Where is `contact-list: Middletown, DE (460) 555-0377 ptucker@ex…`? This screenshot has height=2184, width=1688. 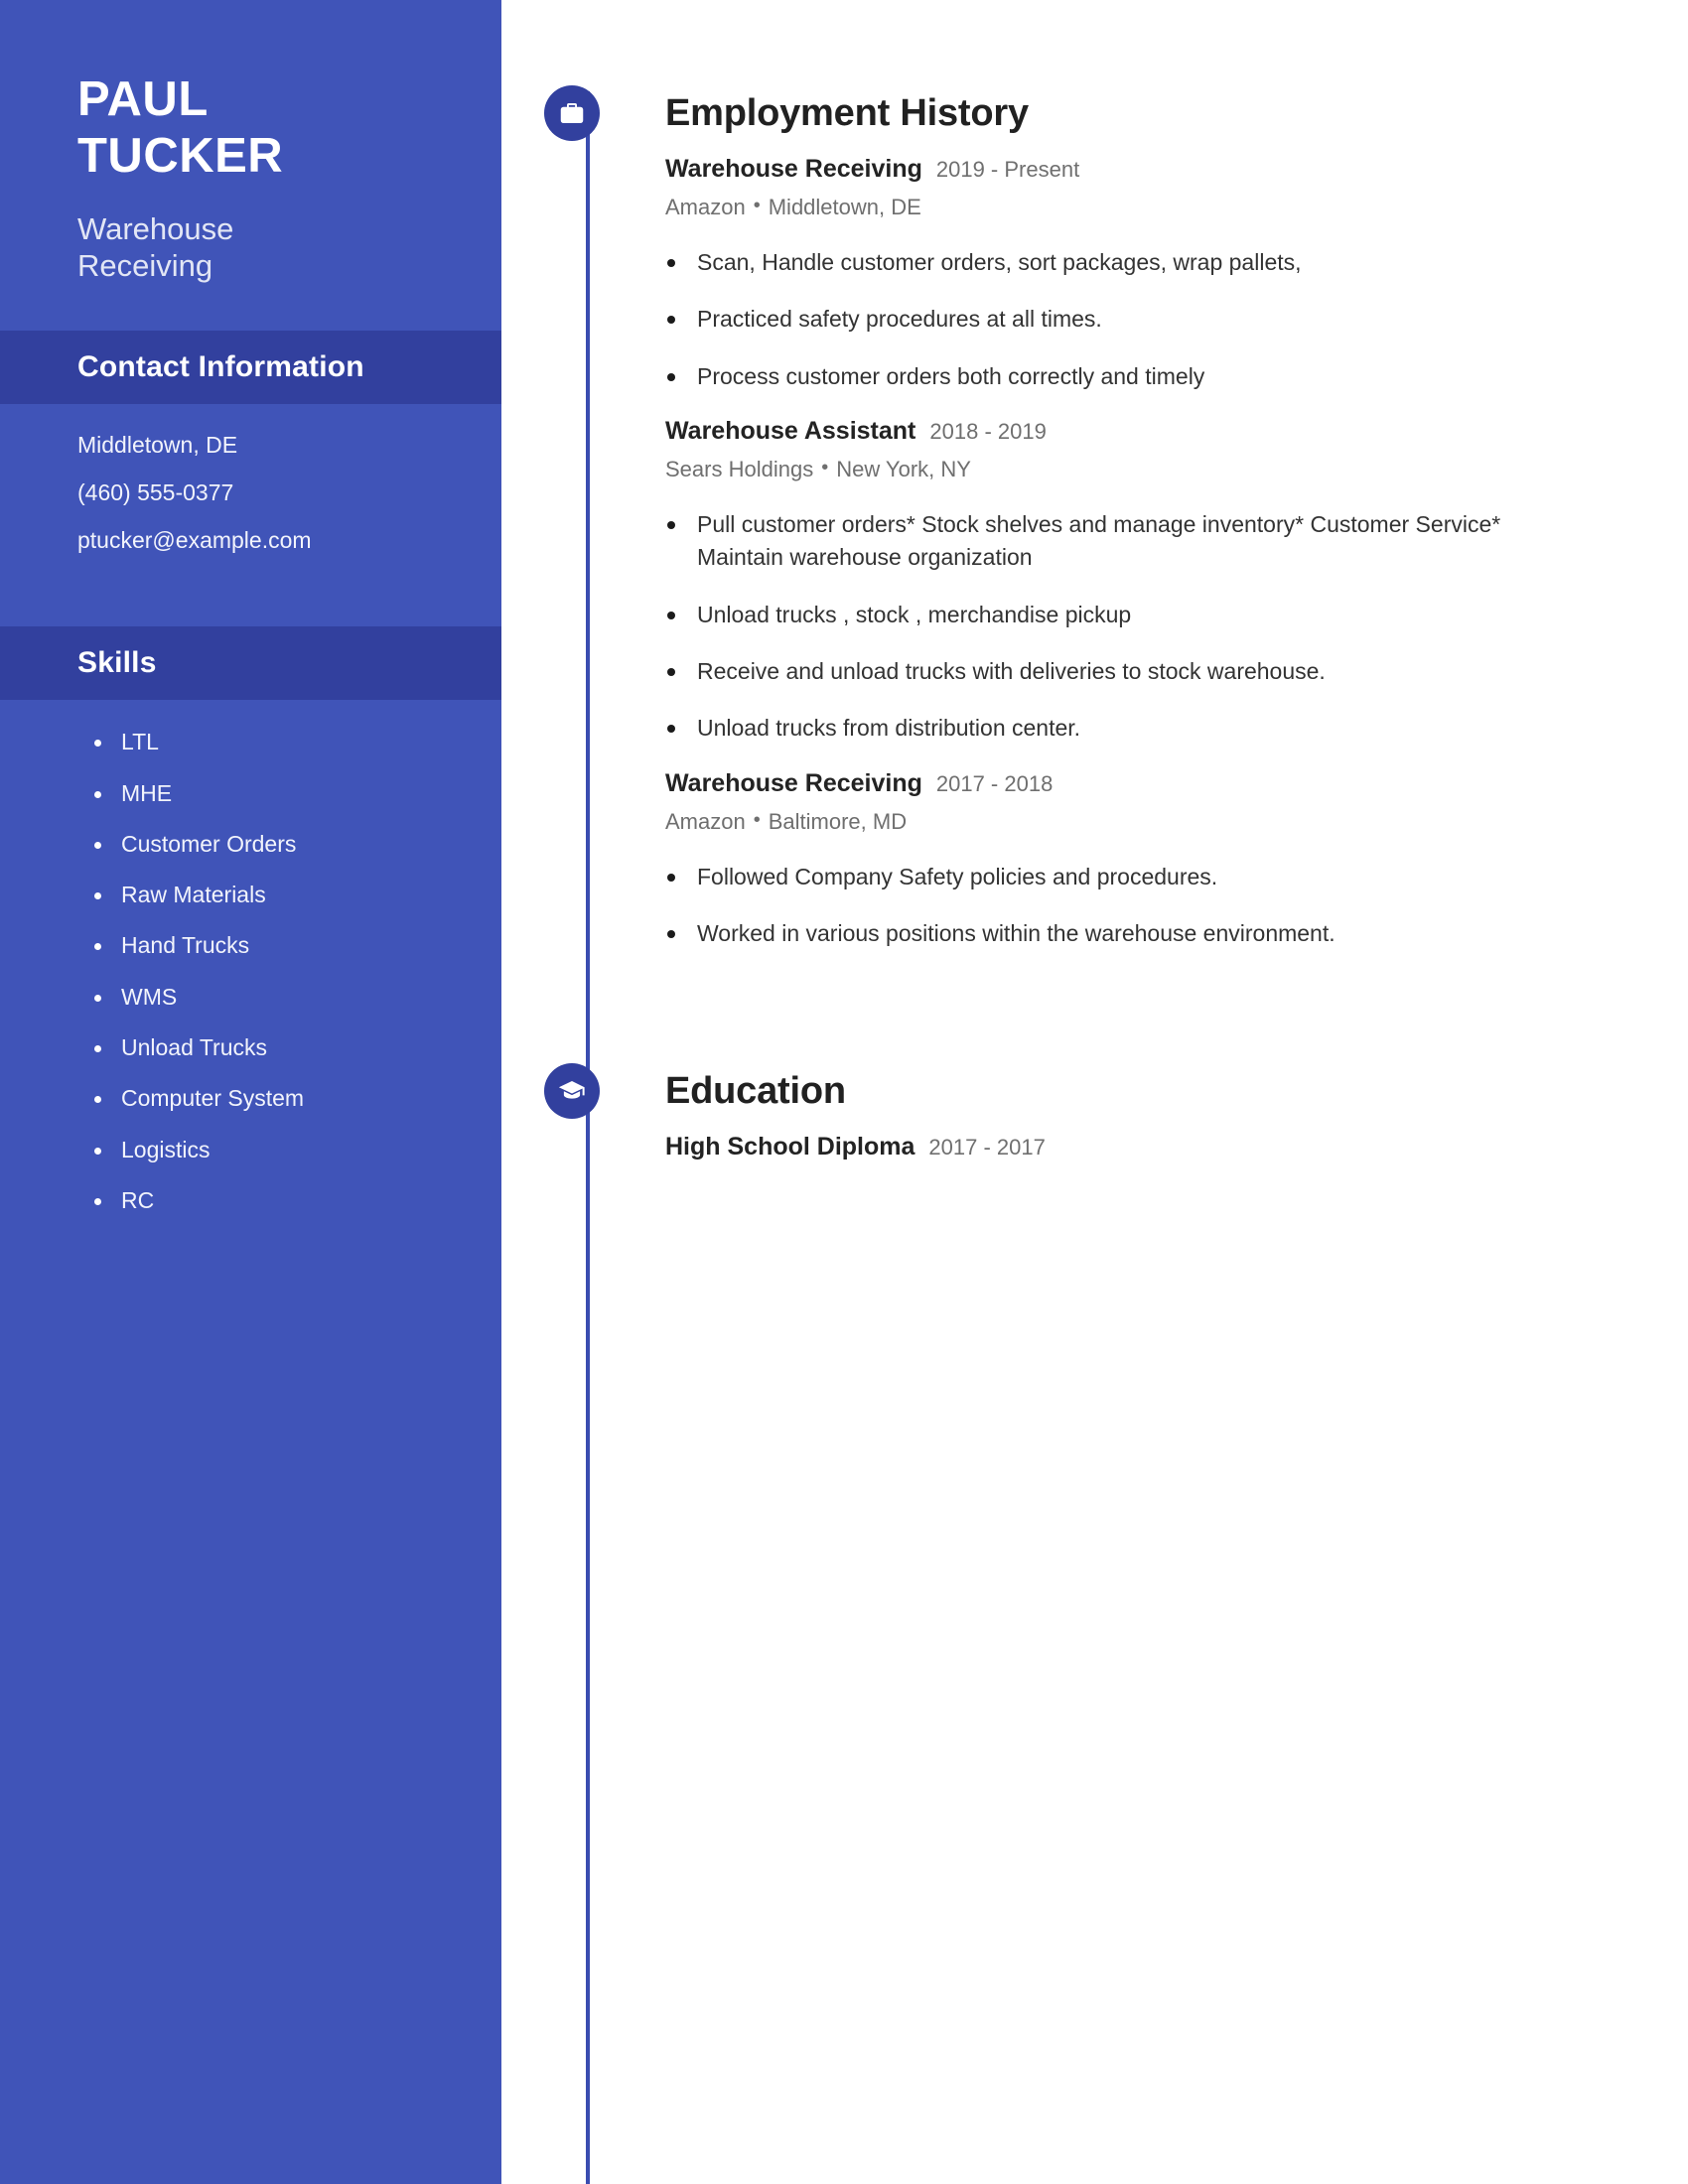
contact-list: Middletown, DE (460) 555-0377 ptucker@ex… is located at coordinates (250, 497).